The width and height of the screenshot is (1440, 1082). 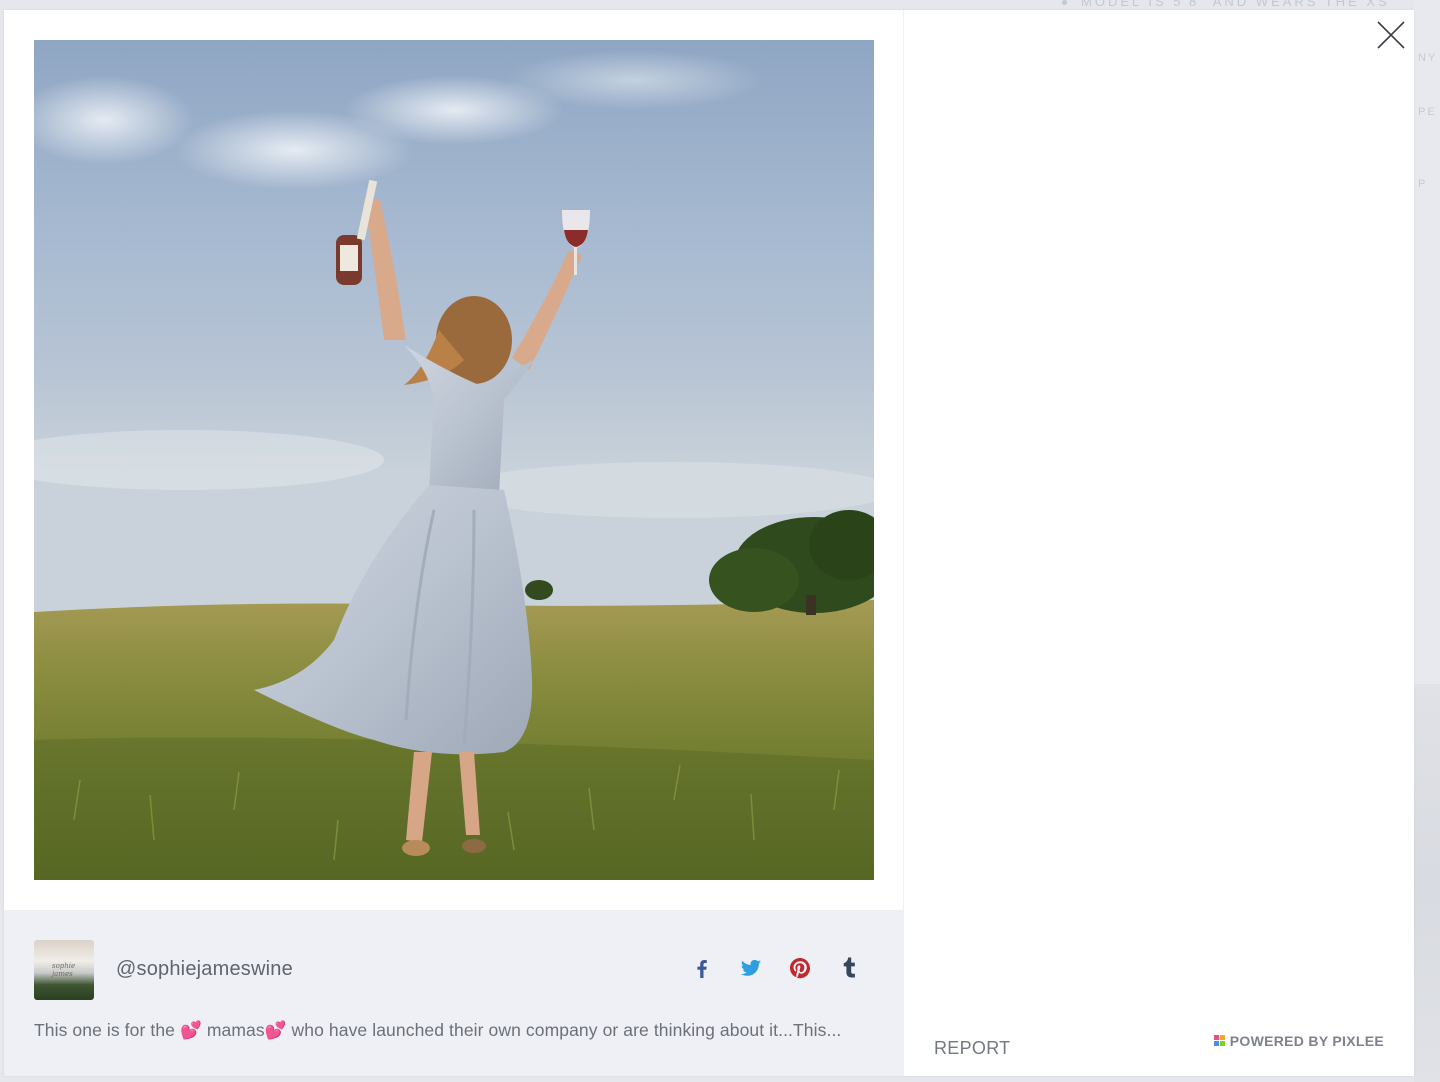 What do you see at coordinates (1427, 112) in the screenshot?
I see `background-fragment: PE` at bounding box center [1427, 112].